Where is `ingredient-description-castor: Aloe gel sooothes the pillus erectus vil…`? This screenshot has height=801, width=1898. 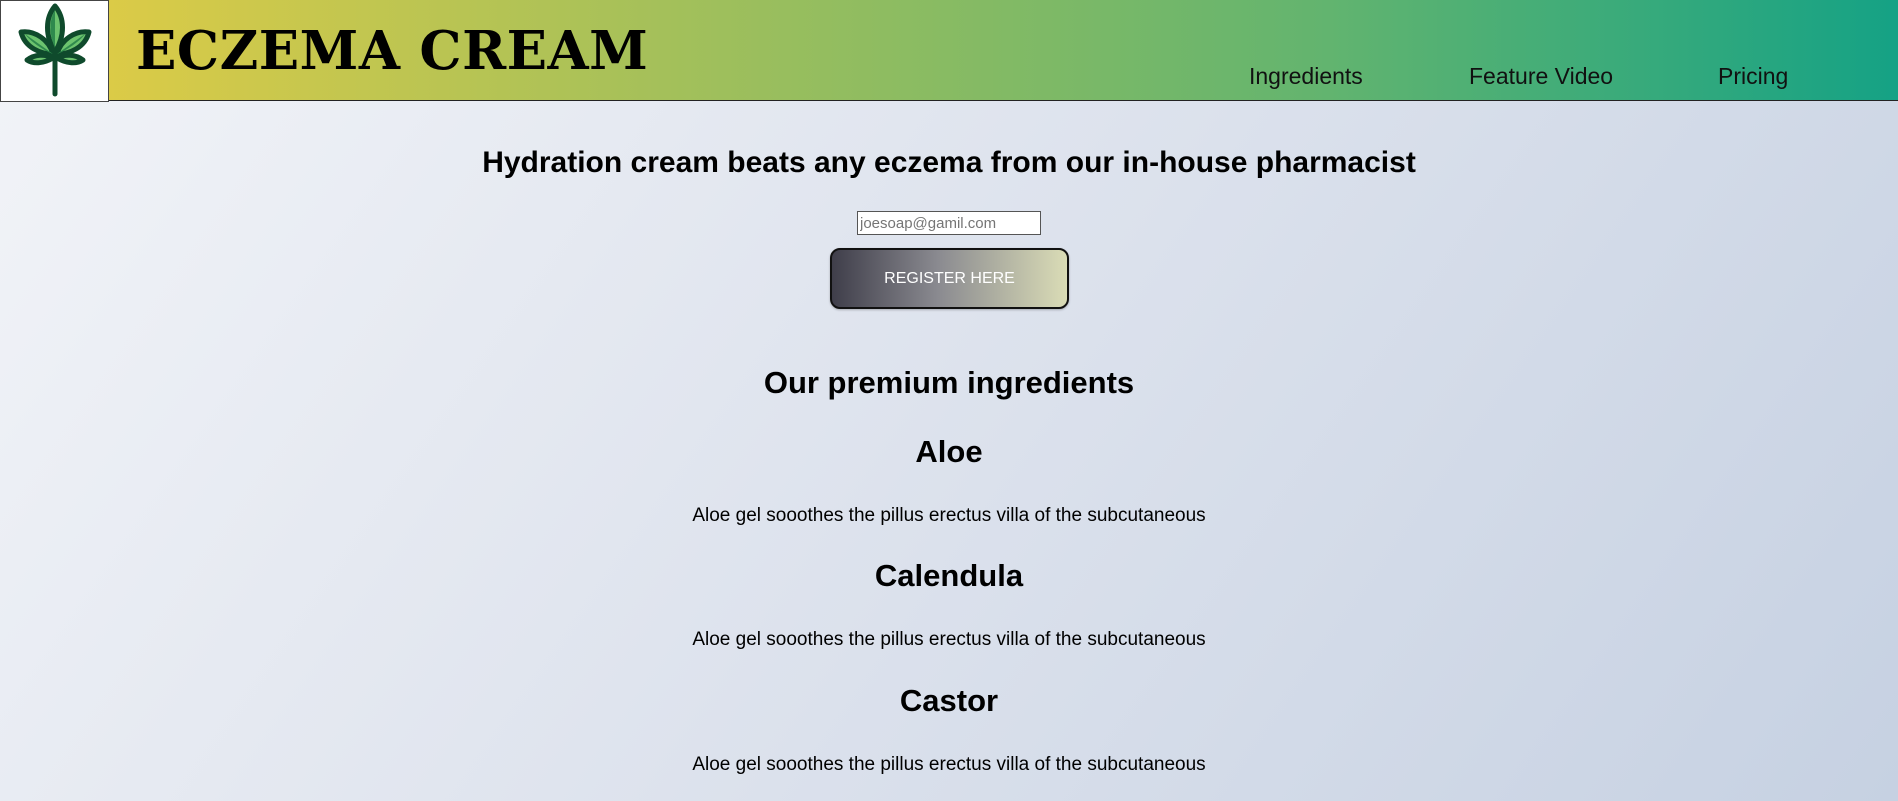
ingredient-description-castor: Aloe gel sooothes the pillus erectus vil… is located at coordinates (949, 764).